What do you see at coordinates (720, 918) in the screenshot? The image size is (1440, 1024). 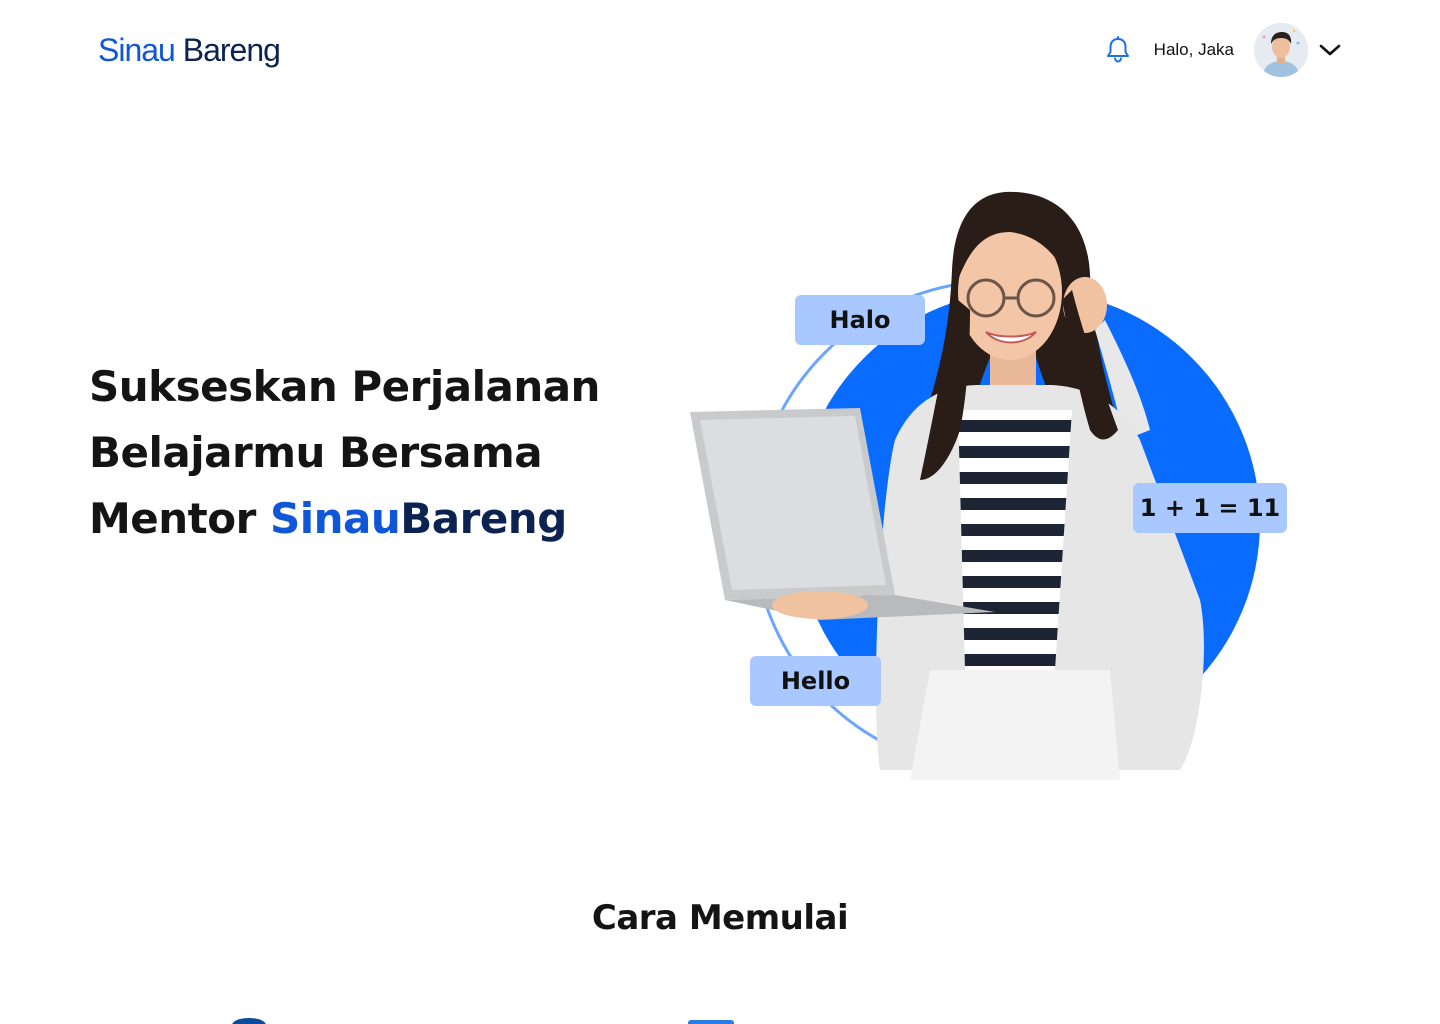 I see `section-title-getting-started: Cara Memulai` at bounding box center [720, 918].